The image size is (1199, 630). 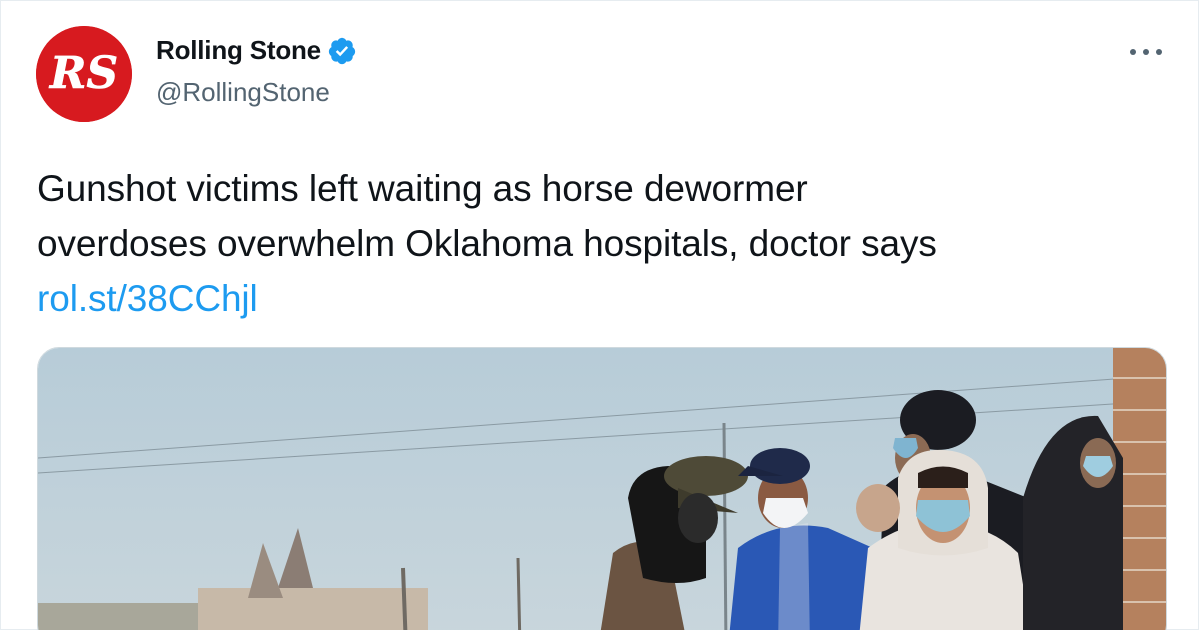 I want to click on more-horizontal-icon, so click(x=1146, y=52).